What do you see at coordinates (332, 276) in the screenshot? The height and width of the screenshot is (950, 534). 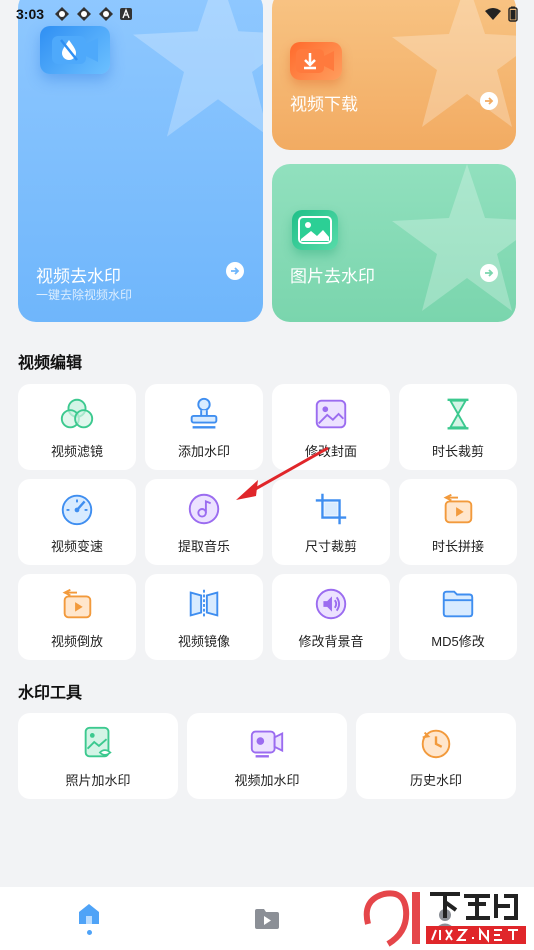 I see `card-title: 图片去水印` at bounding box center [332, 276].